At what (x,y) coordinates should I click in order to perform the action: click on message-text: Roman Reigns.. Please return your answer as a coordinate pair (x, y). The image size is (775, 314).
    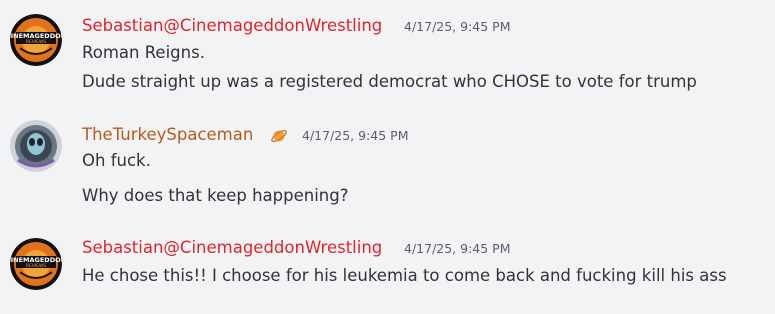
    Looking at the image, I should click on (143, 52).